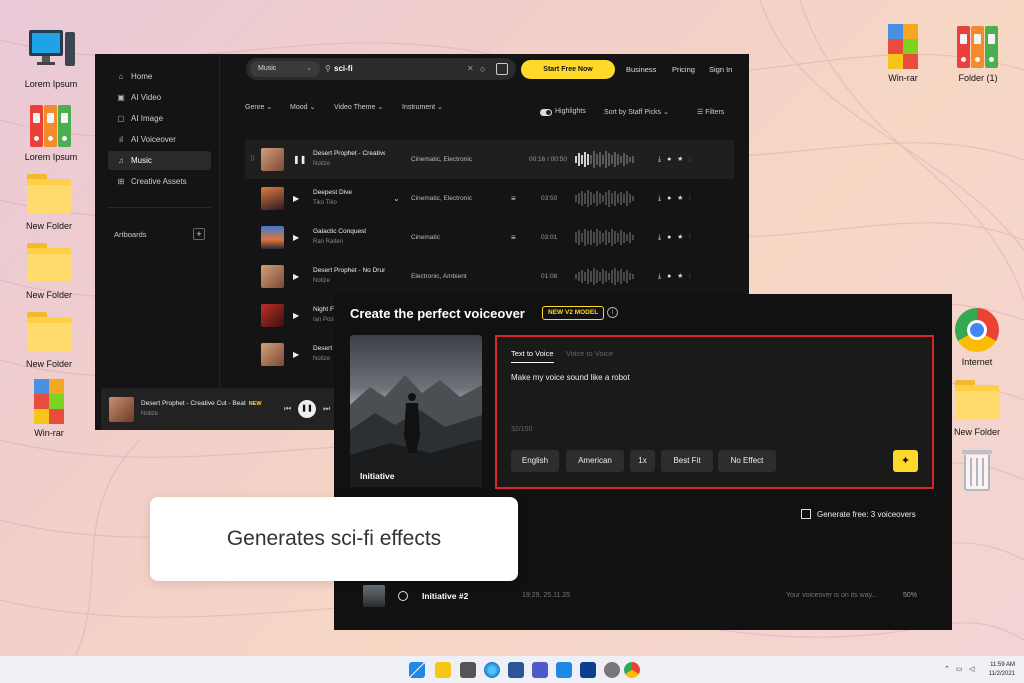 This screenshot has width=1024, height=683. Describe the element at coordinates (252, 159) in the screenshot. I see `drag-handle-icon: ⠿` at that location.